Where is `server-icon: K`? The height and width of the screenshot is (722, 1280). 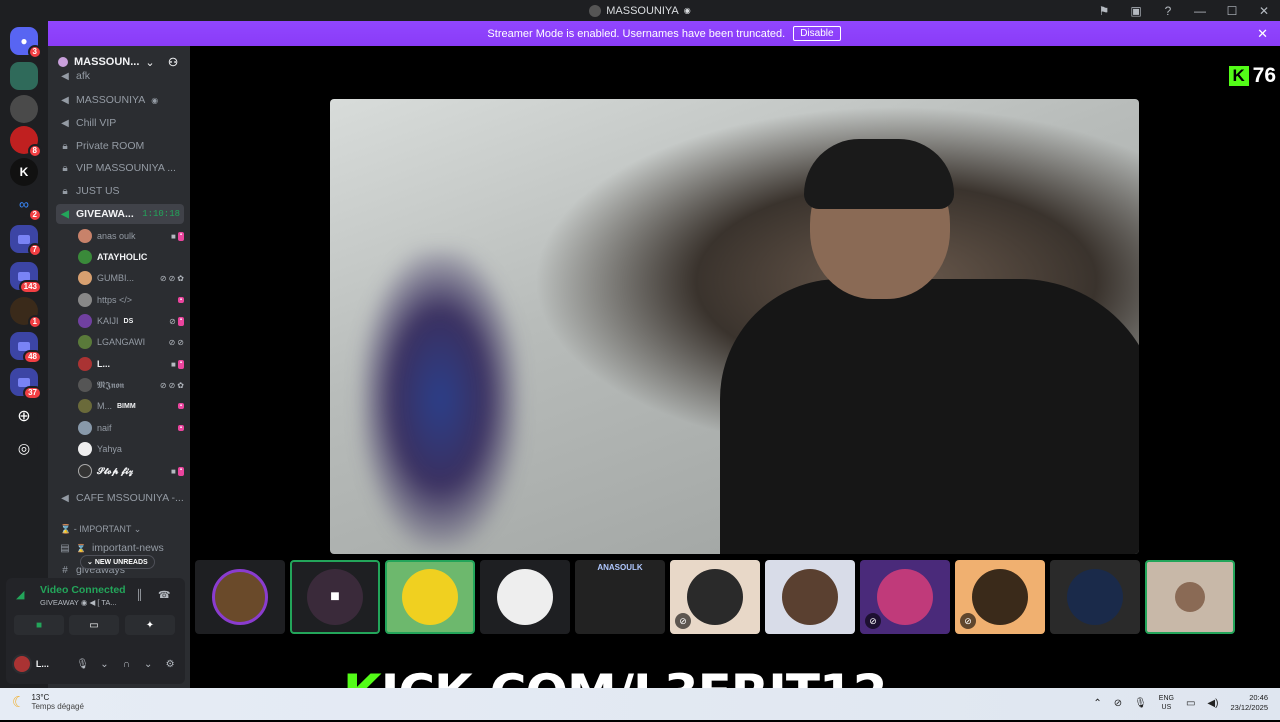
server-icon: K is located at coordinates (24, 172).